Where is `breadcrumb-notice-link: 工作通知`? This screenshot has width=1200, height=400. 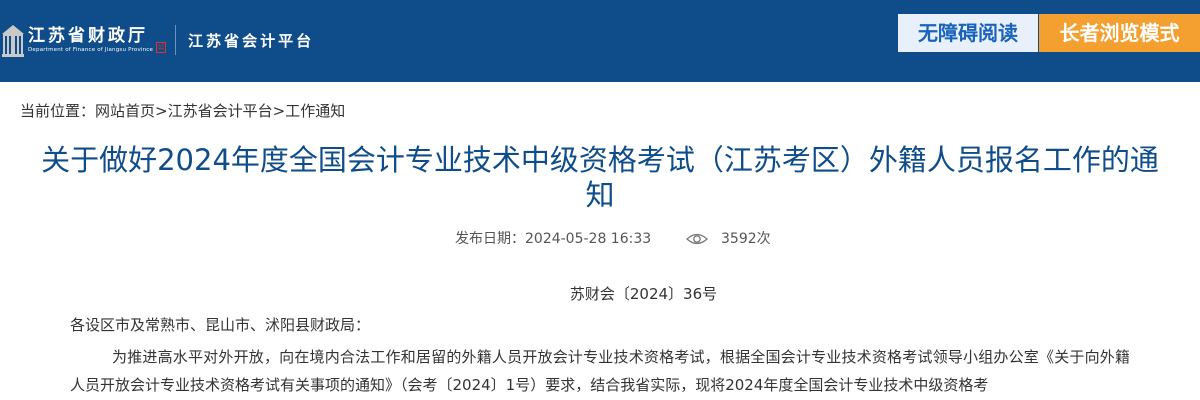
breadcrumb-notice-link: 工作通知 is located at coordinates (315, 111).